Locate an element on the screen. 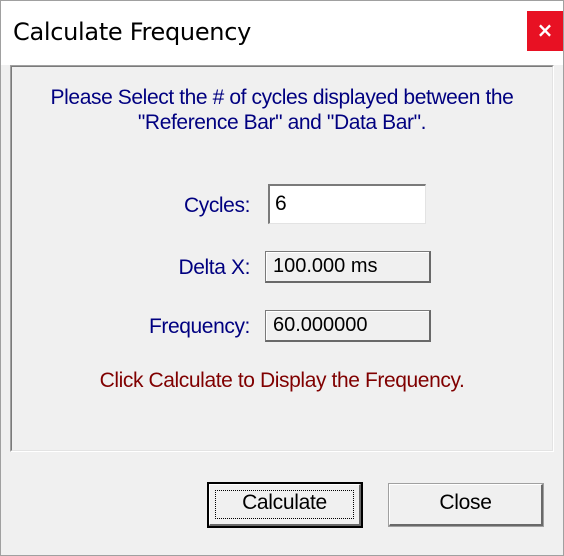 Image resolution: width=564 pixels, height=556 pixels. close-button-label: Close is located at coordinates (465, 502).